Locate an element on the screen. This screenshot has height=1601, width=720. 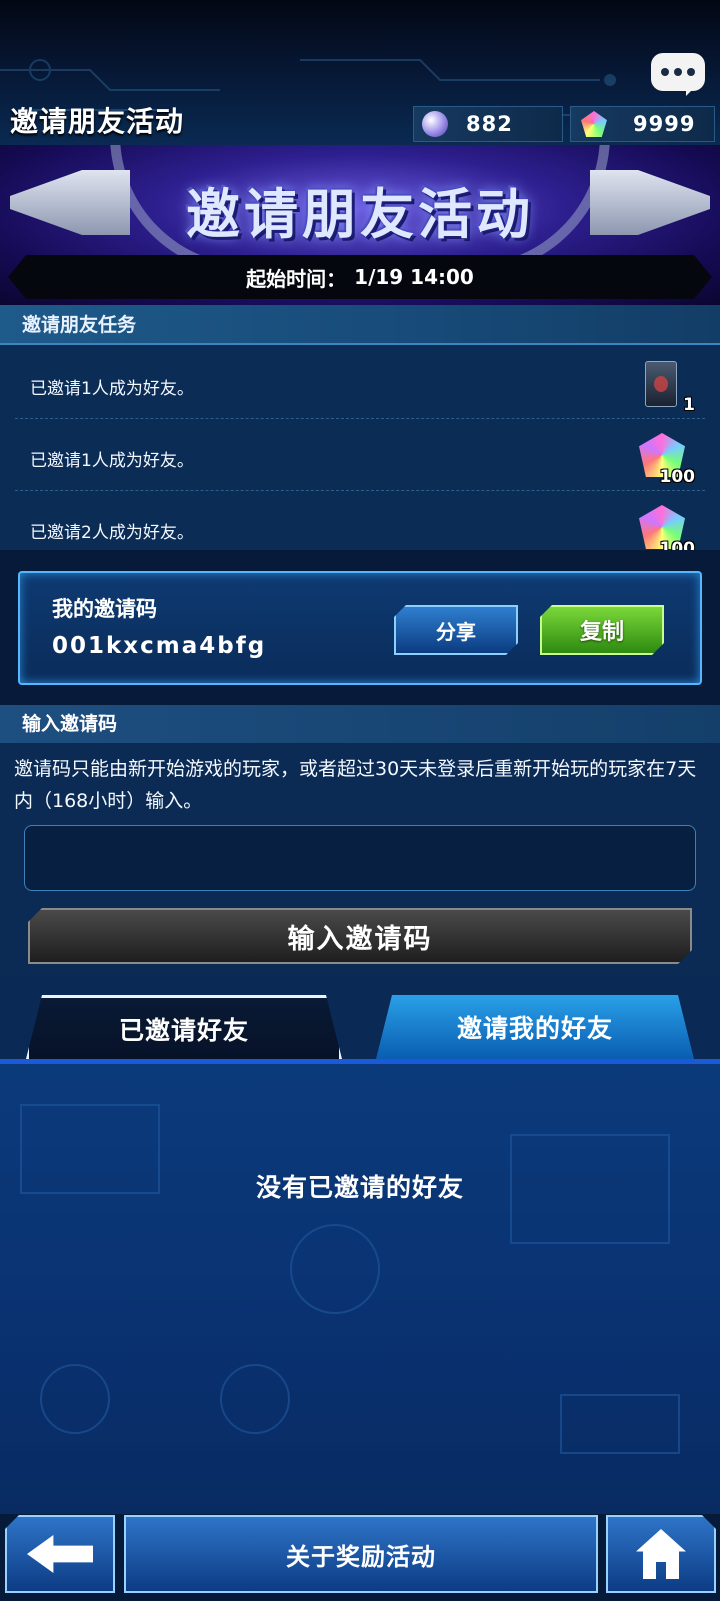
home-icon is located at coordinates (661, 1554).